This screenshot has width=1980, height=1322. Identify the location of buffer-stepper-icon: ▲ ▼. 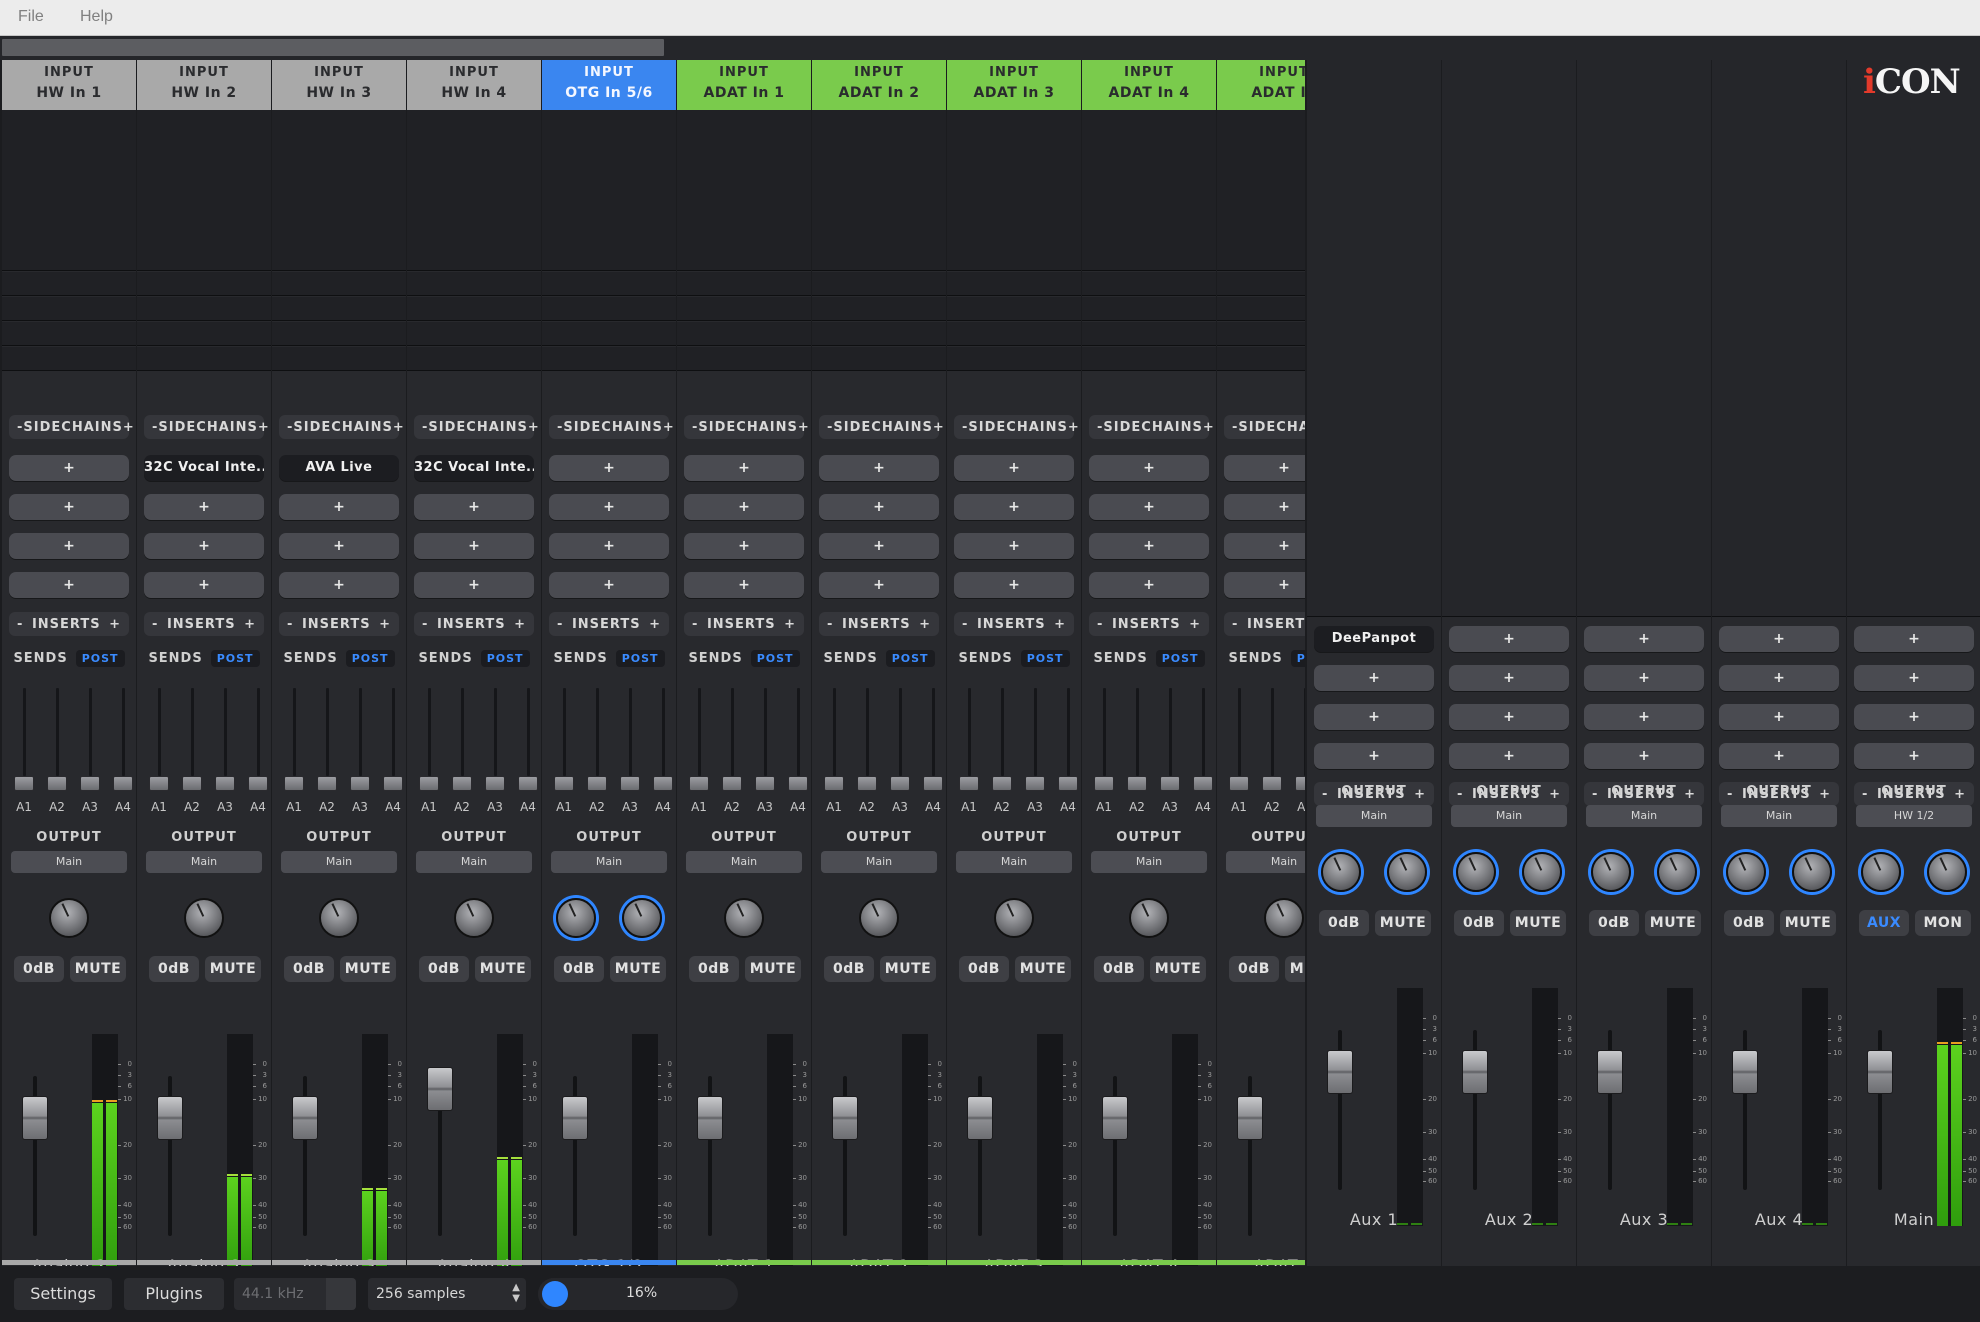
(516, 1293).